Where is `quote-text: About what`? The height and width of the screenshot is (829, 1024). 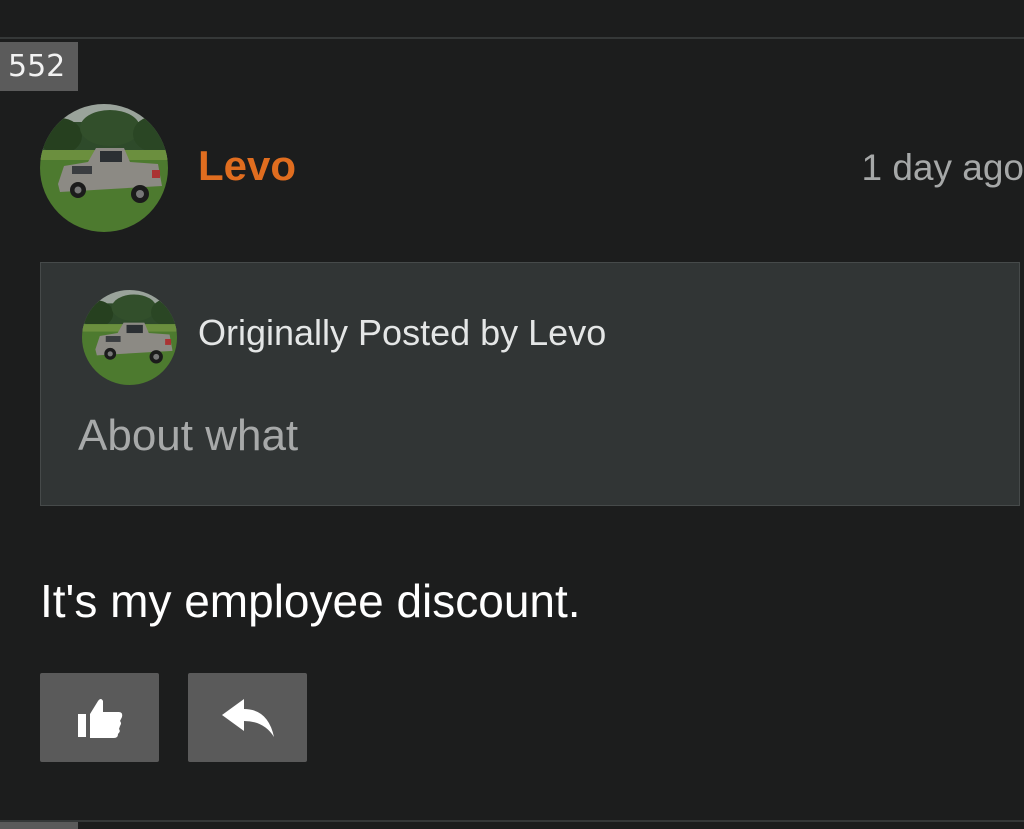
quote-text: About what is located at coordinates (188, 435).